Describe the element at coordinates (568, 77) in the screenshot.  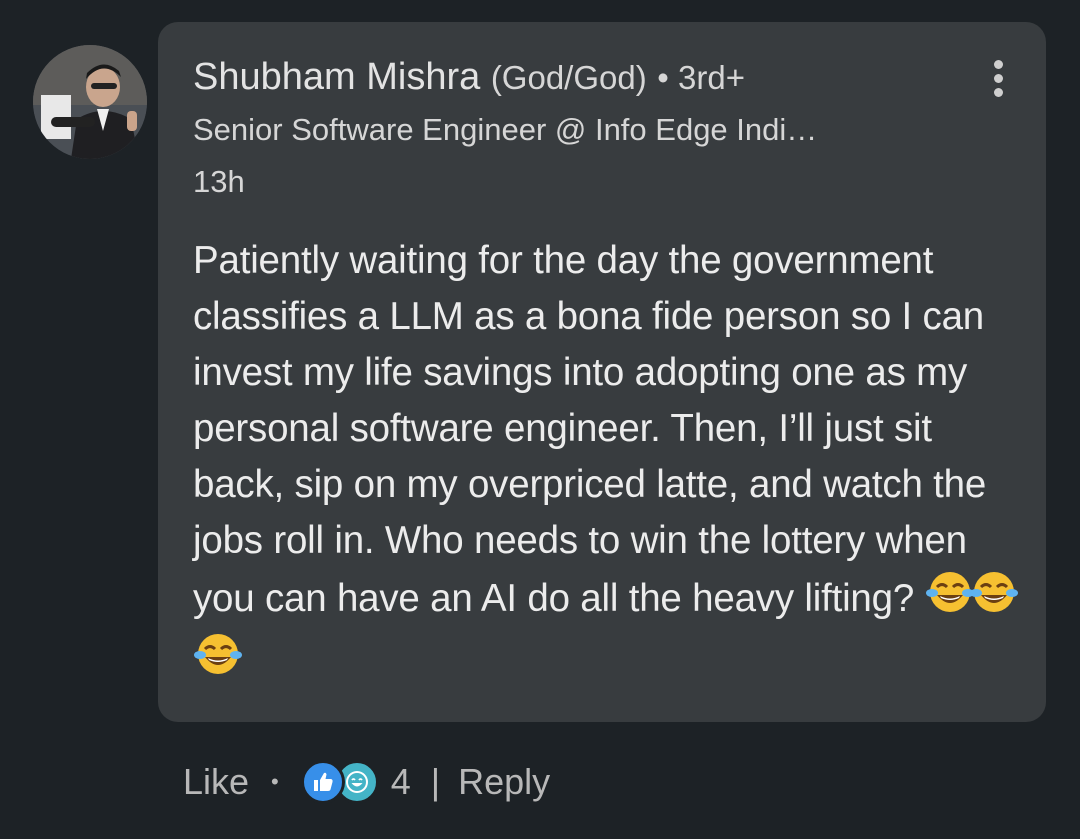
I see `author-pronouns: (God/God)` at that location.